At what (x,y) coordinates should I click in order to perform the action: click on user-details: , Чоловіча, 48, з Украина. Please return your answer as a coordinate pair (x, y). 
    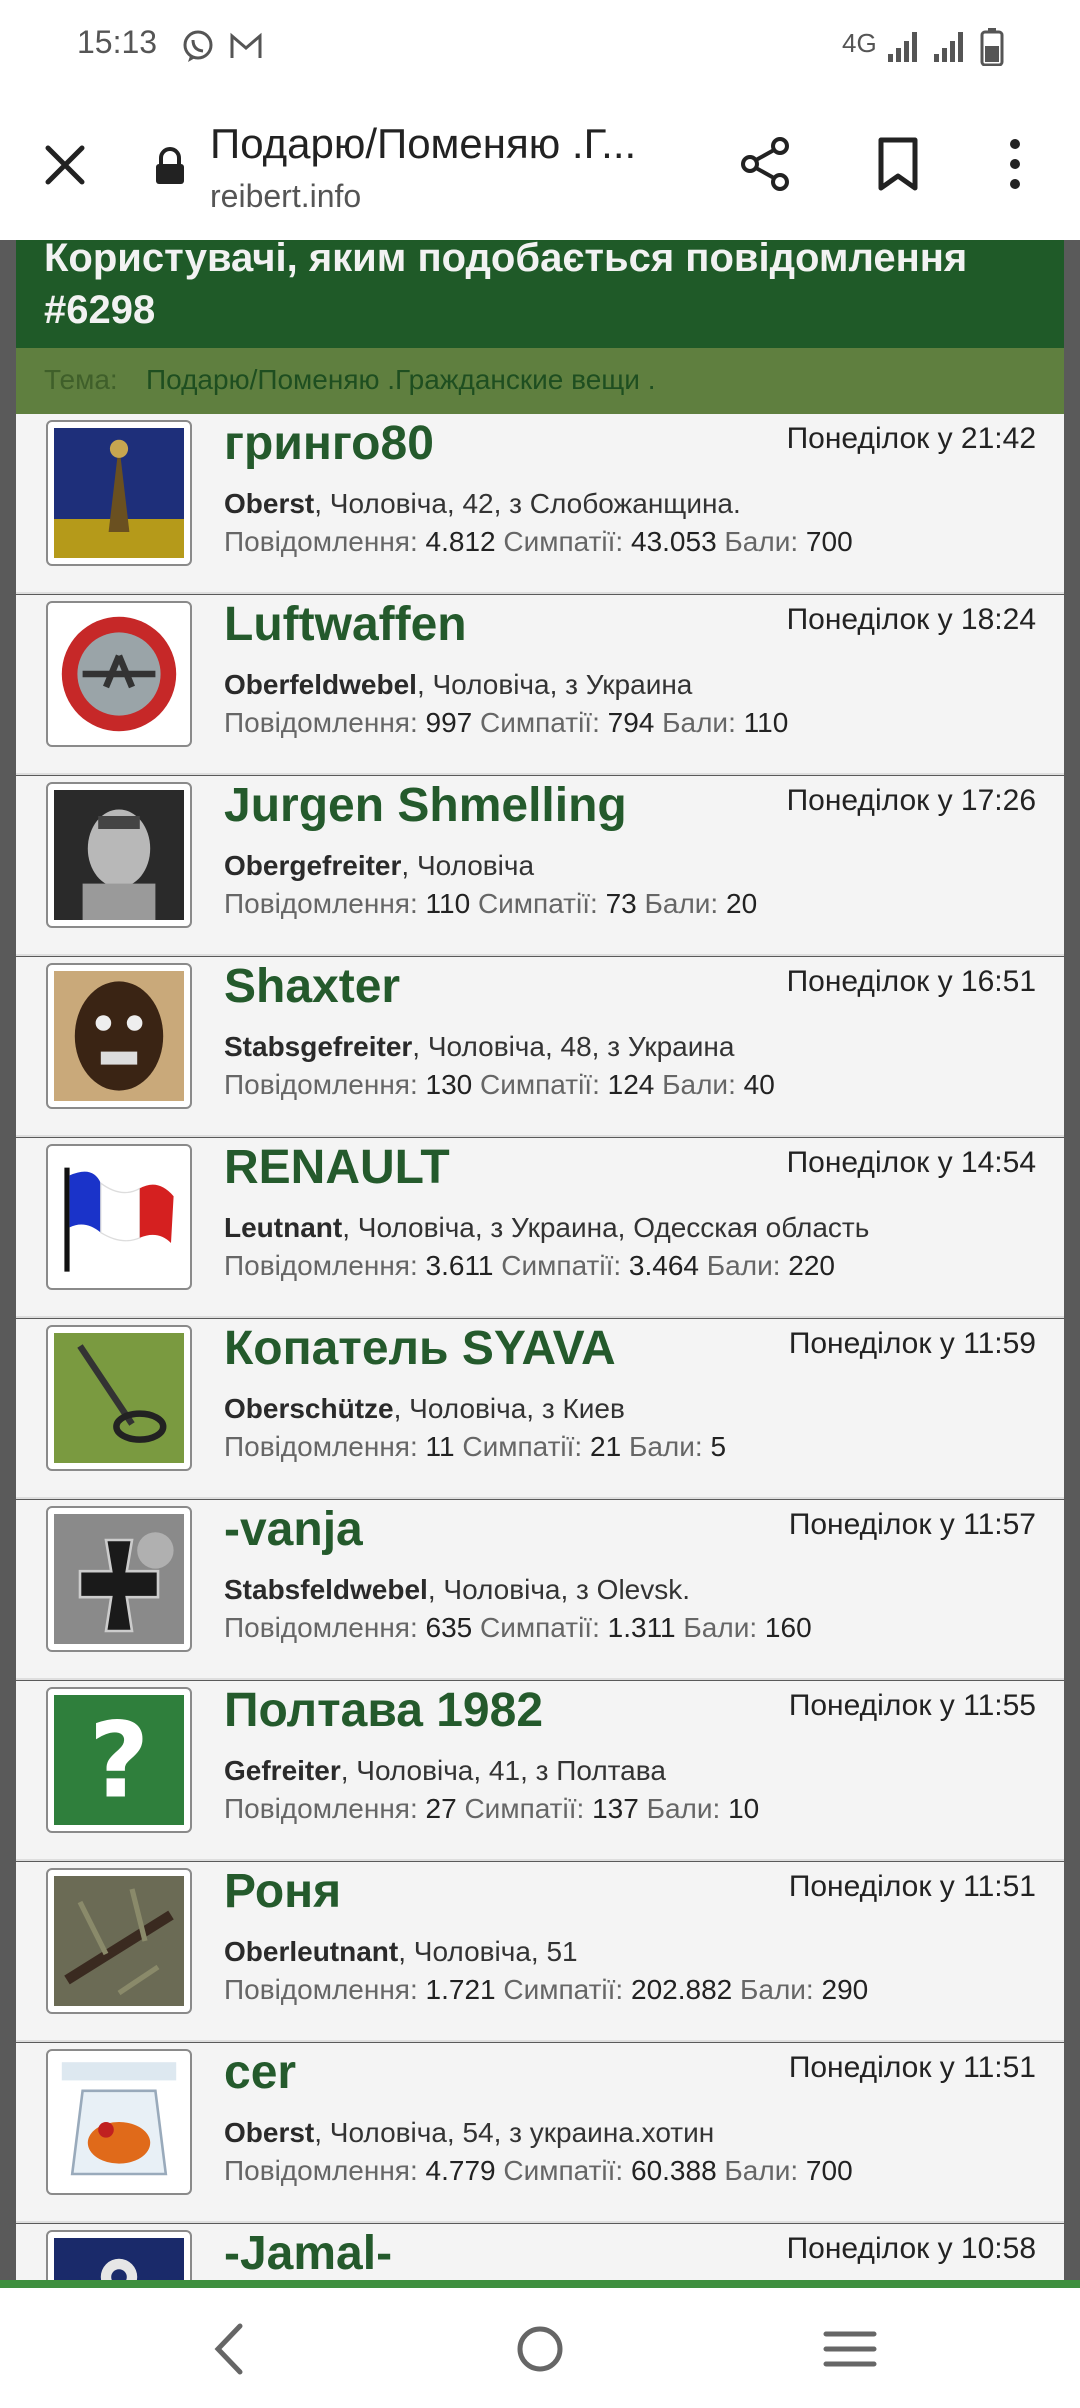
    Looking at the image, I should click on (573, 1046).